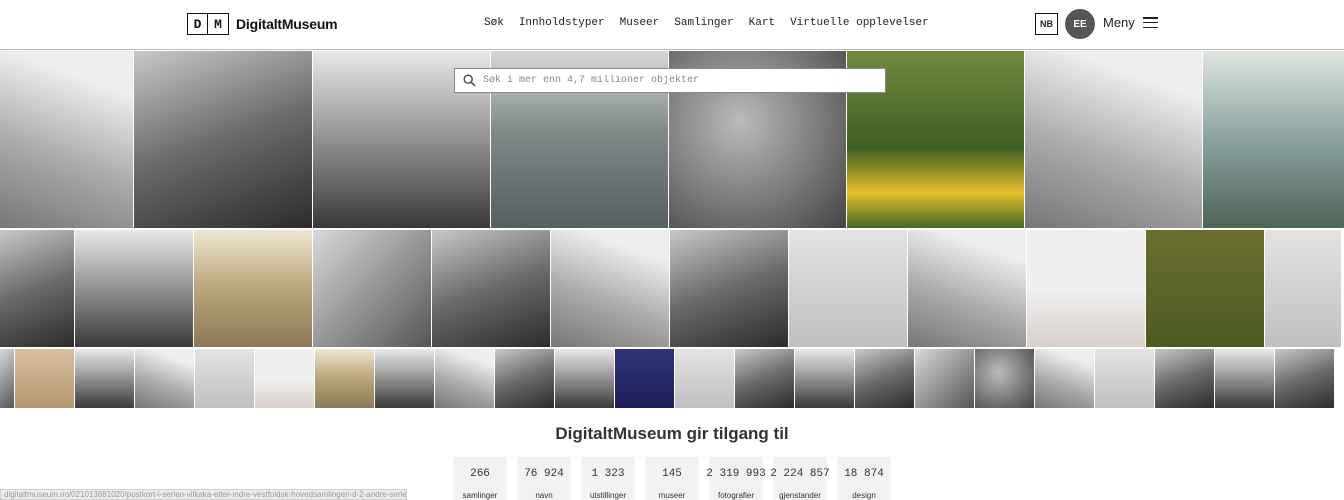 The width and height of the screenshot is (1344, 500). I want to click on search-box, so click(670, 80).